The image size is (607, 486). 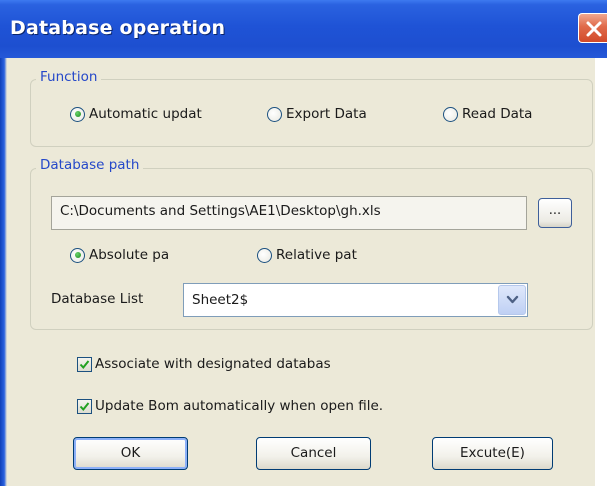 What do you see at coordinates (492, 453) in the screenshot?
I see `execute-button: Excute(E)` at bounding box center [492, 453].